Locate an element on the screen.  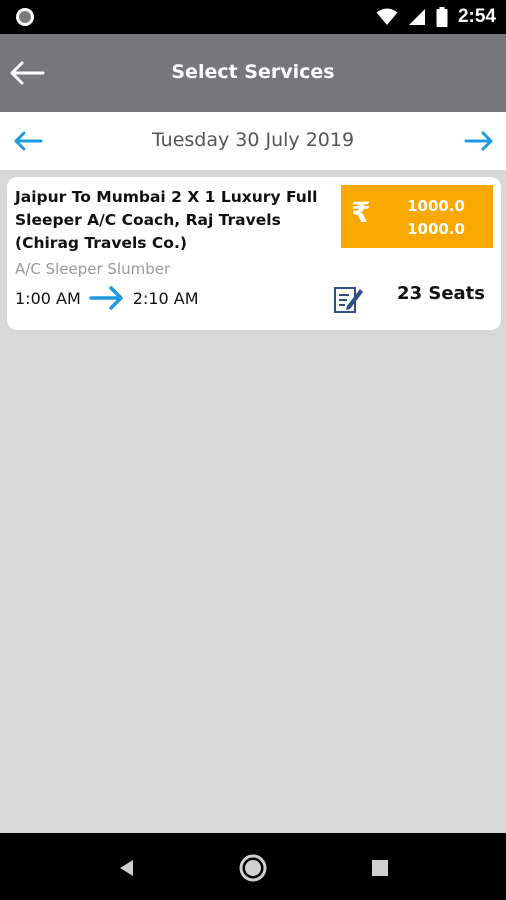
home-circle-icon is located at coordinates (253, 868).